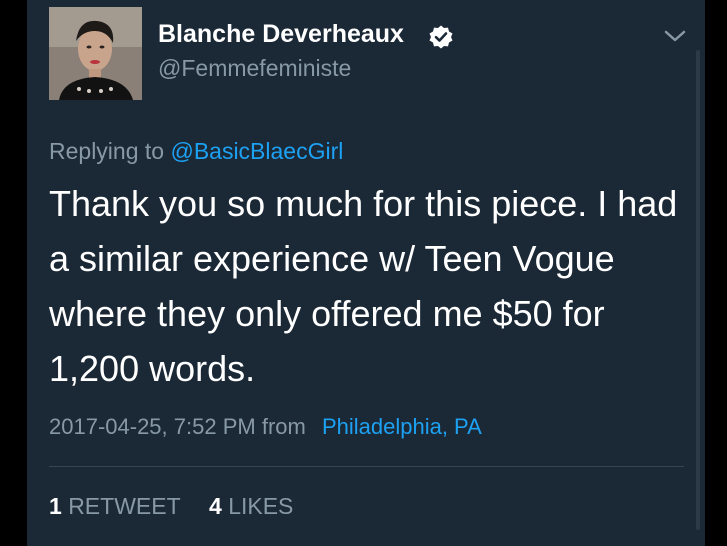 The width and height of the screenshot is (727, 546). Describe the element at coordinates (215, 506) in the screenshot. I see `likes-count: 4` at that location.